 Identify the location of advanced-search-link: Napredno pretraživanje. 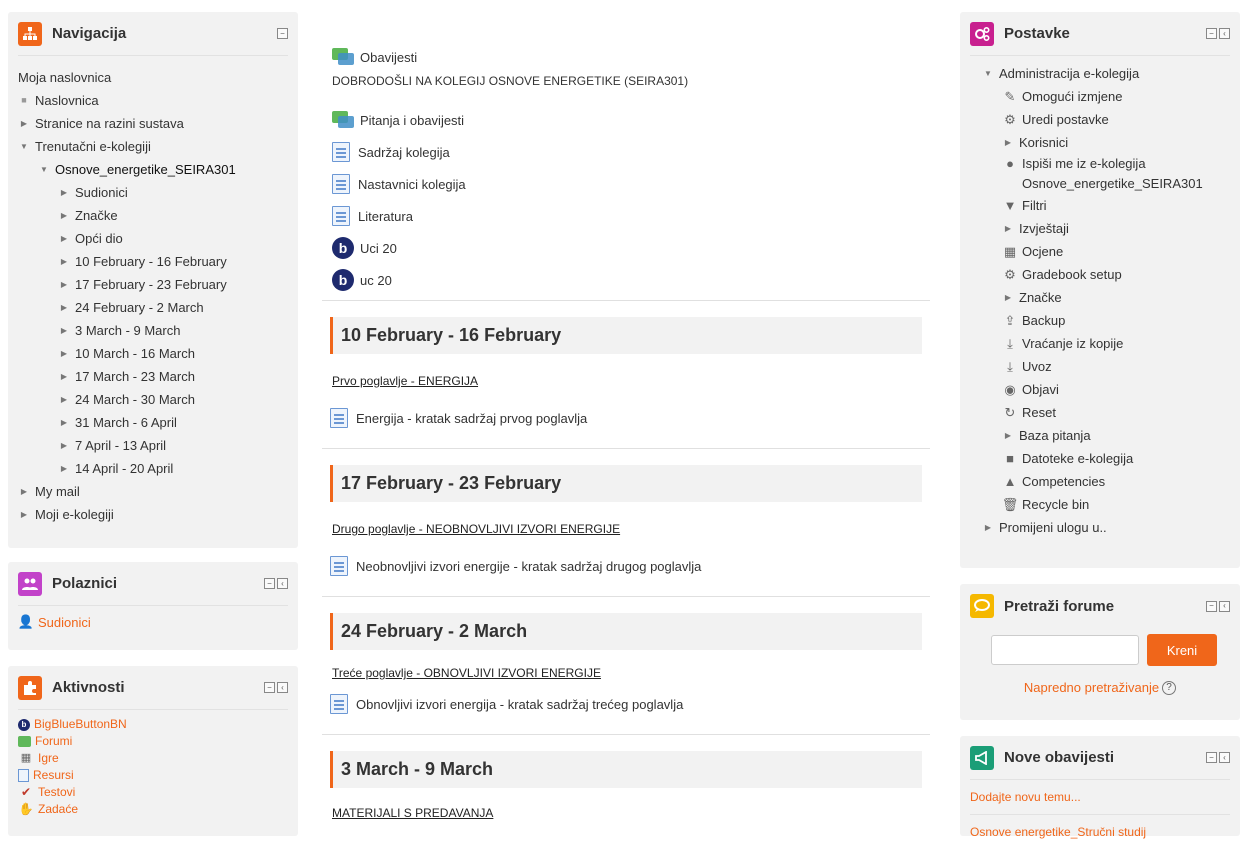
(1091, 687).